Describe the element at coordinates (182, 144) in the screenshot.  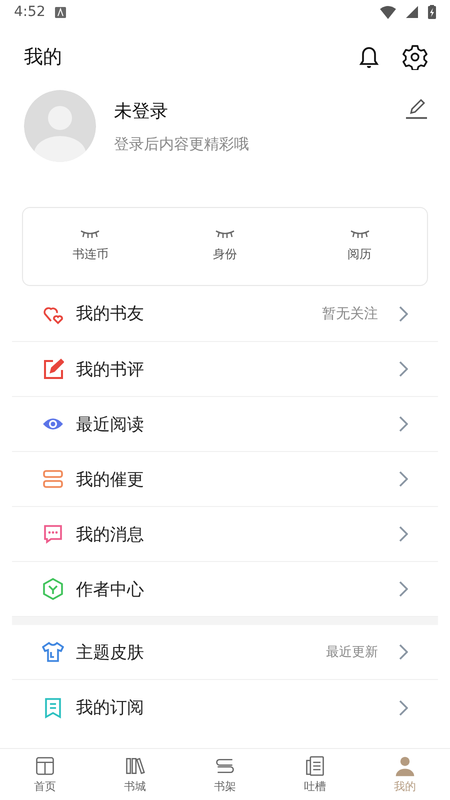
I see `login-hint: 登录后内容更精彩哦` at that location.